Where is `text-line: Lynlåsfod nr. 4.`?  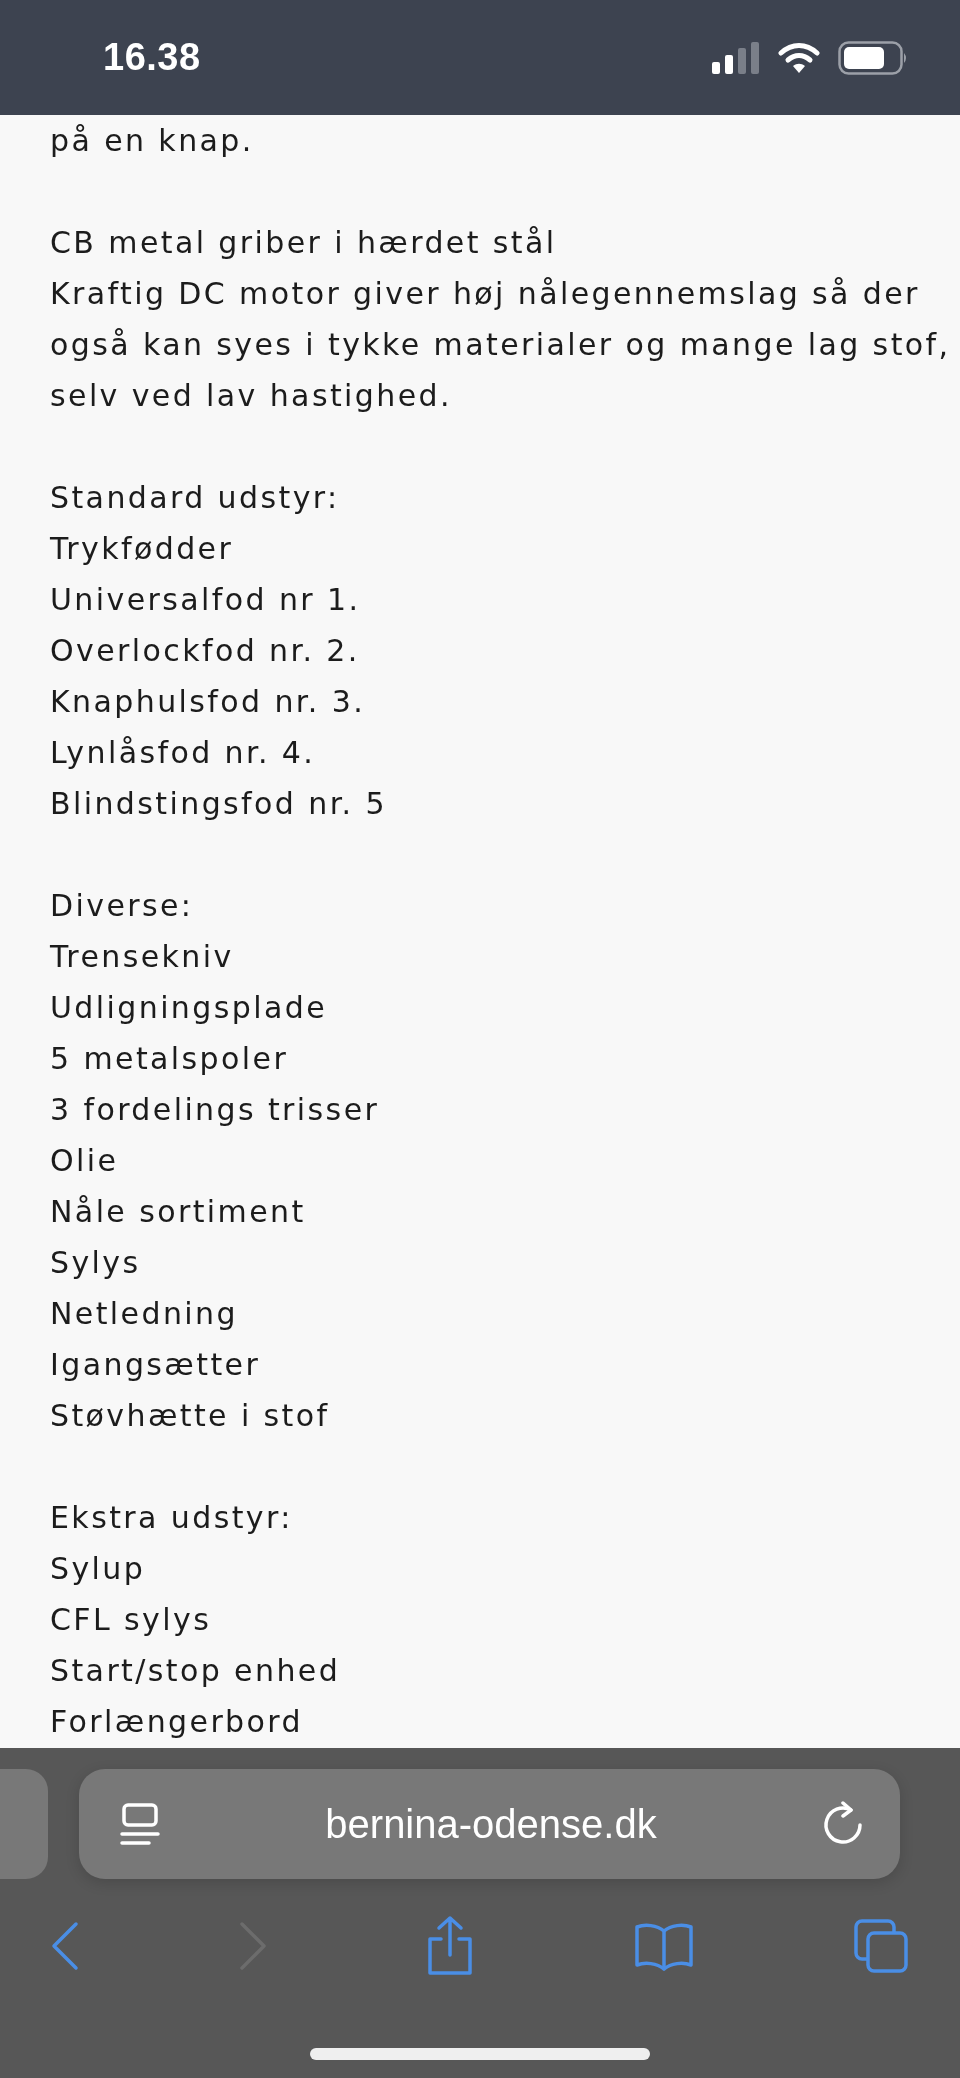 text-line: Lynlåsfod nr. 4. is located at coordinates (183, 753).